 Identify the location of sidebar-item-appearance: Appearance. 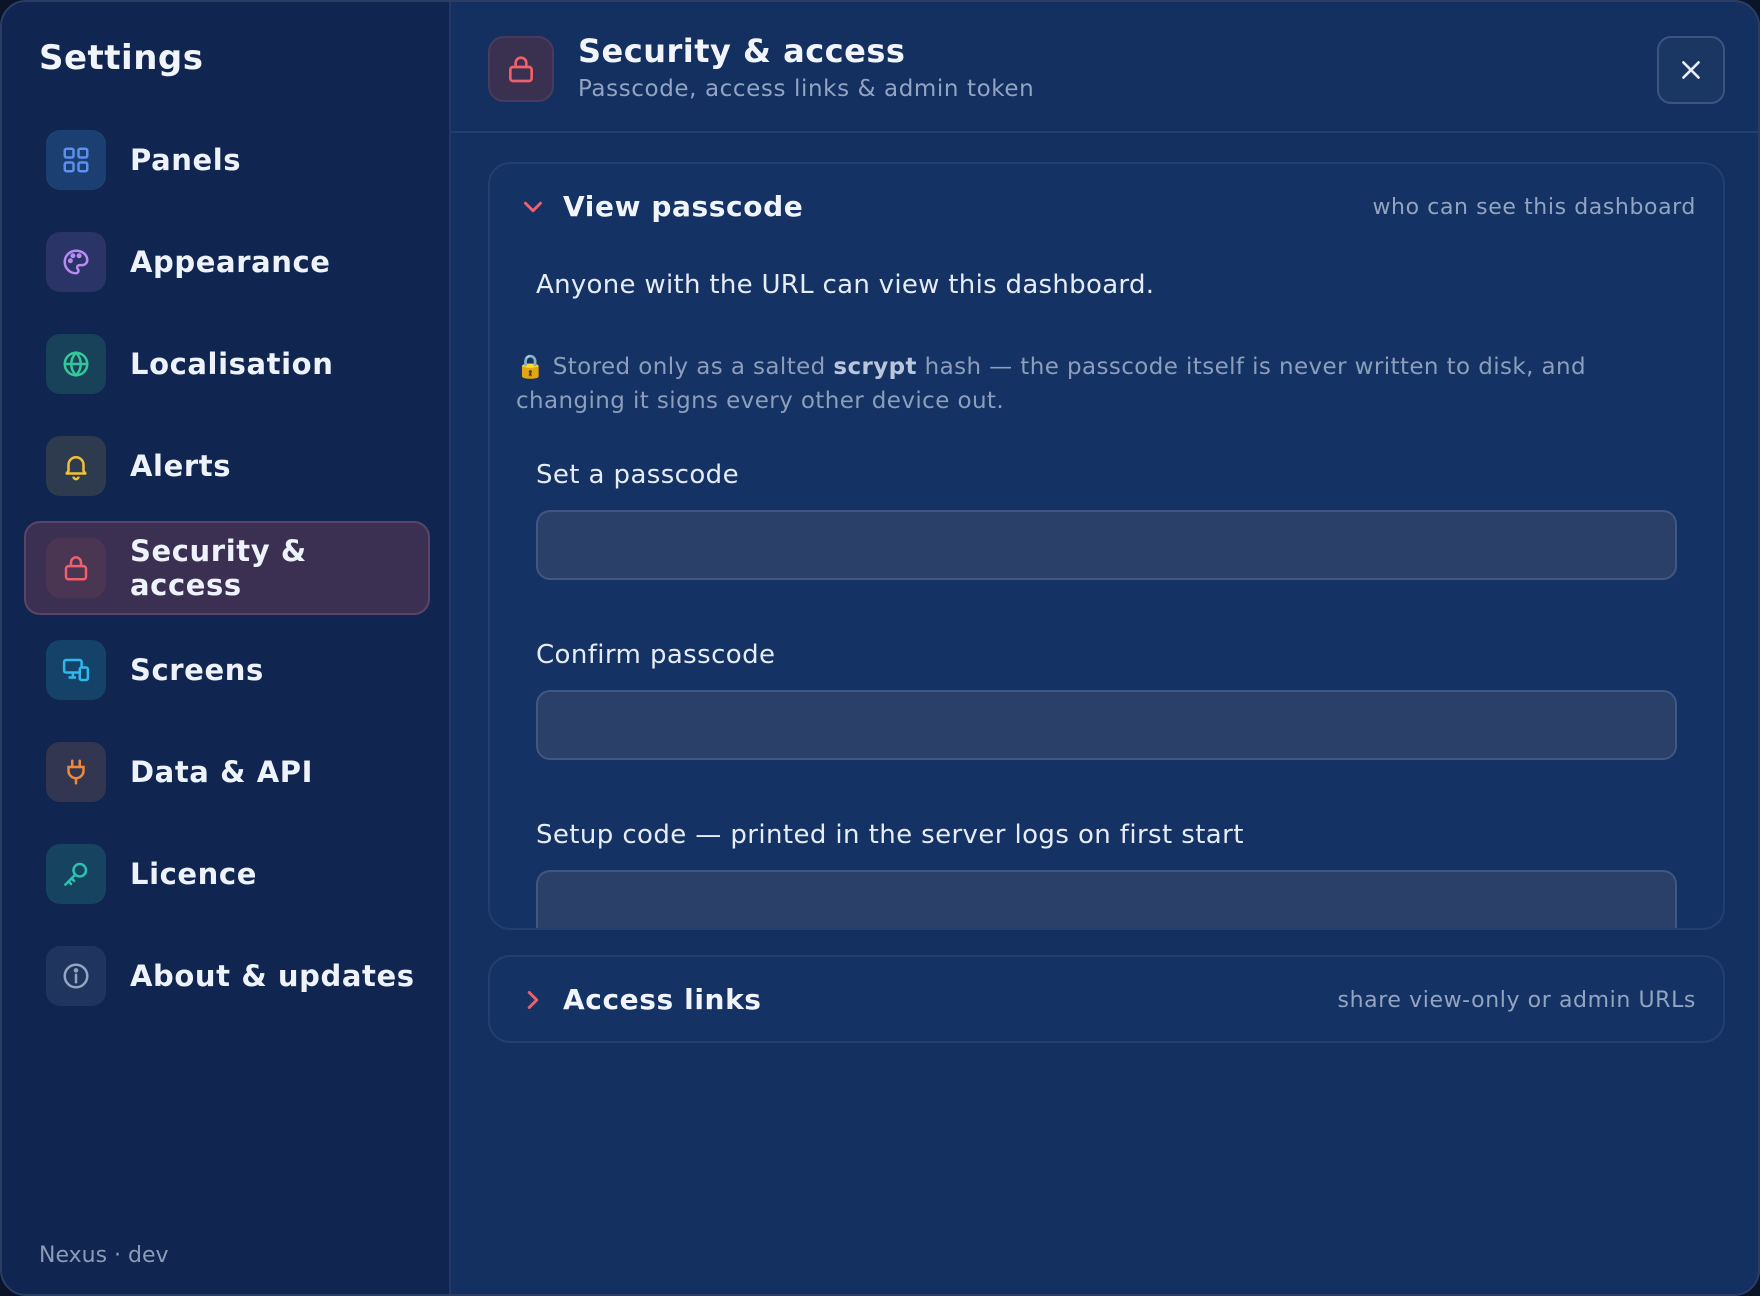
(227, 262).